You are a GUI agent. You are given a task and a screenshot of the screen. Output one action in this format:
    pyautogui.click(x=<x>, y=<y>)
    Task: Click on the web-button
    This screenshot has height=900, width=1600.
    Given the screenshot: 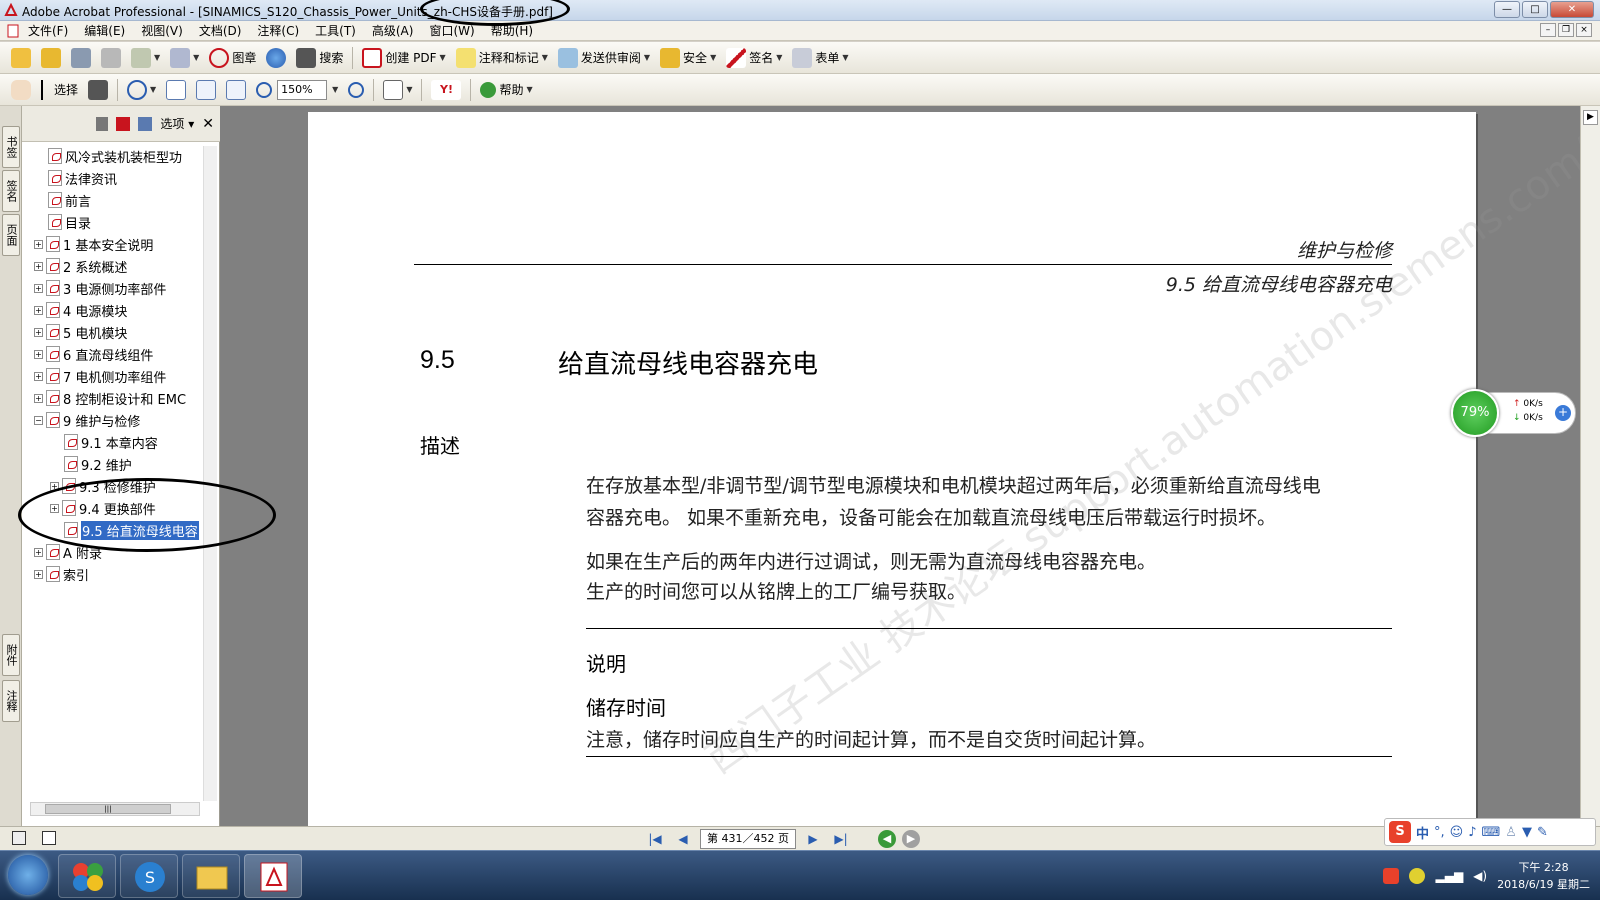 What is the action you would take?
    pyautogui.click(x=276, y=58)
    